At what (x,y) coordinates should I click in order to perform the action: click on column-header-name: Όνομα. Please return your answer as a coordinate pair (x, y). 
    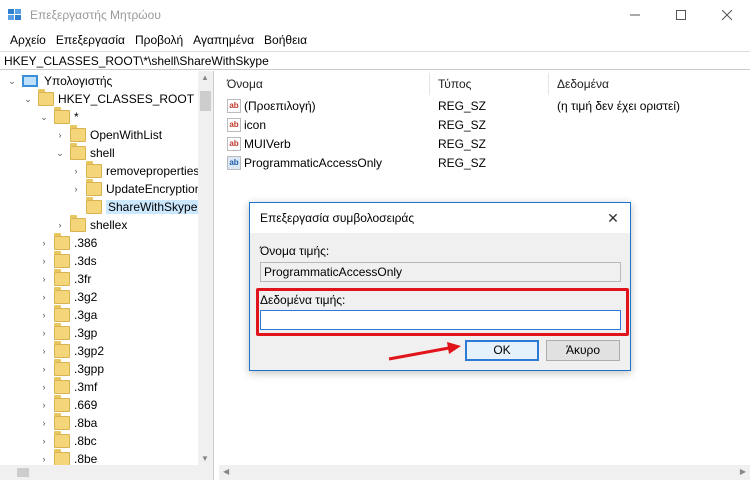
    Looking at the image, I should click on (324, 84).